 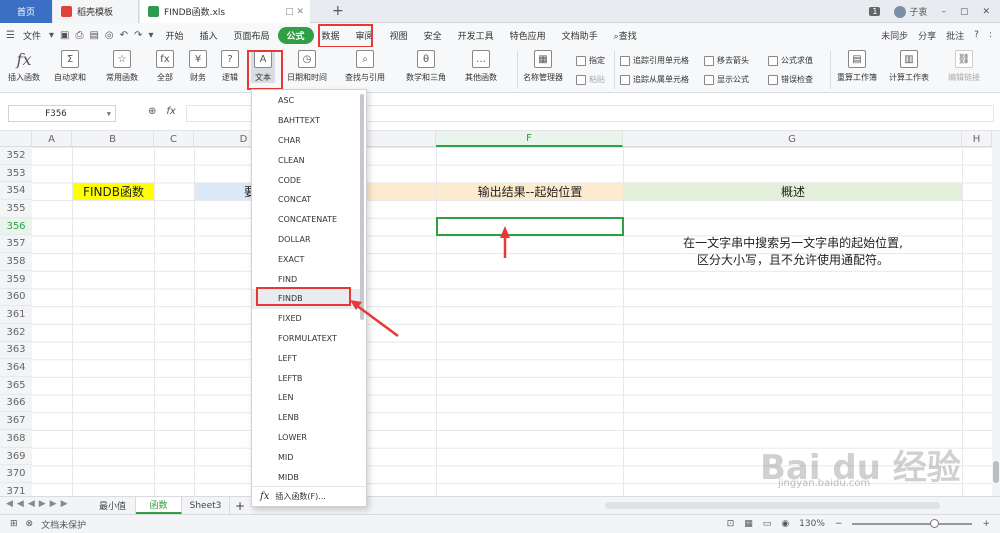 I want to click on tab-home: 首页, so click(x=26, y=11).